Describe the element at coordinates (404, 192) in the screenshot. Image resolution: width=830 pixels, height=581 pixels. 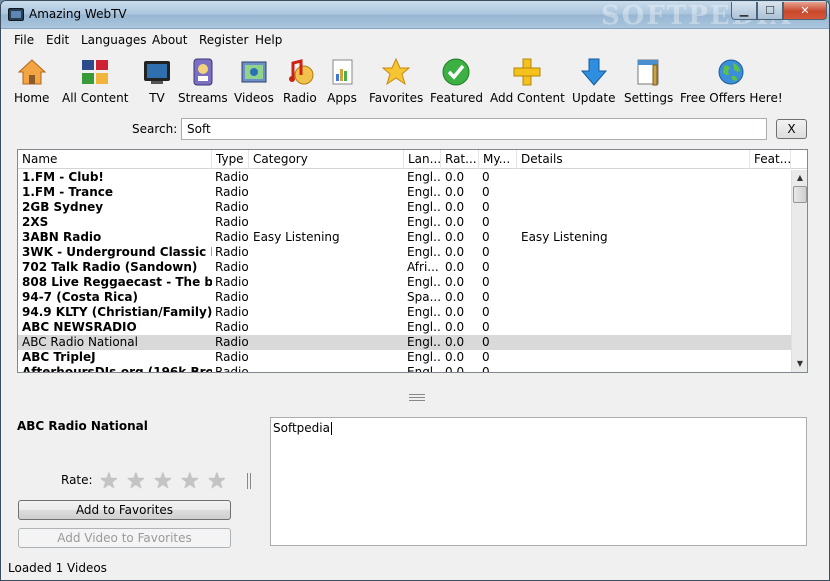
I see `table-row: 1.FM - Trance Radio Engl... 0.0 0` at that location.